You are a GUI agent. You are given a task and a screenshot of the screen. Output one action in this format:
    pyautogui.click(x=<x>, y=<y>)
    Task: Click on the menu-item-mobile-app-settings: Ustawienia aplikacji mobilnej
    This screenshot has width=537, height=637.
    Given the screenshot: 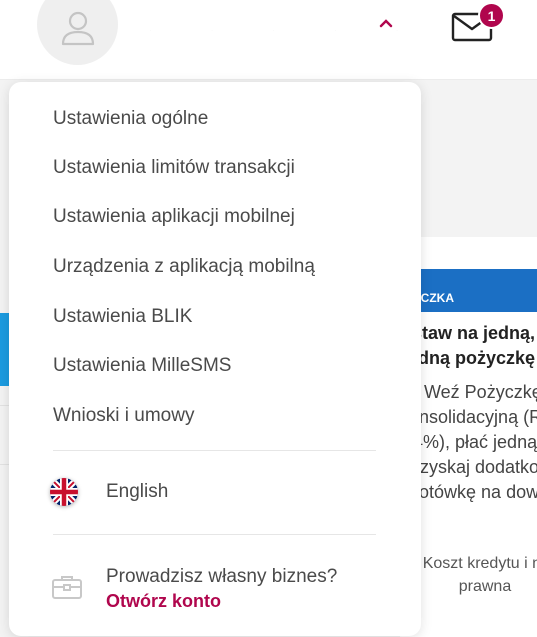 What is the action you would take?
    pyautogui.click(x=174, y=217)
    